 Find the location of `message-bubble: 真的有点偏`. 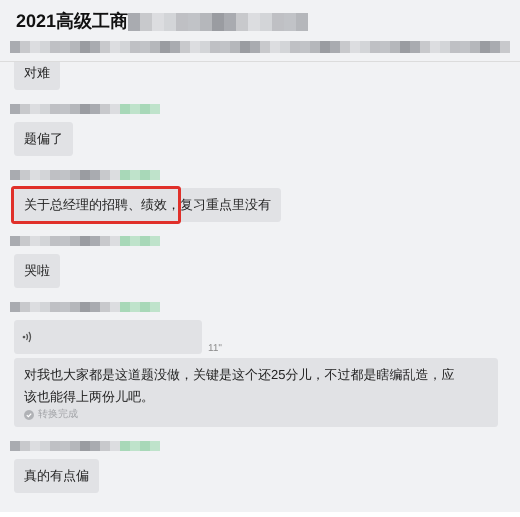

message-bubble: 真的有点偏 is located at coordinates (56, 476).